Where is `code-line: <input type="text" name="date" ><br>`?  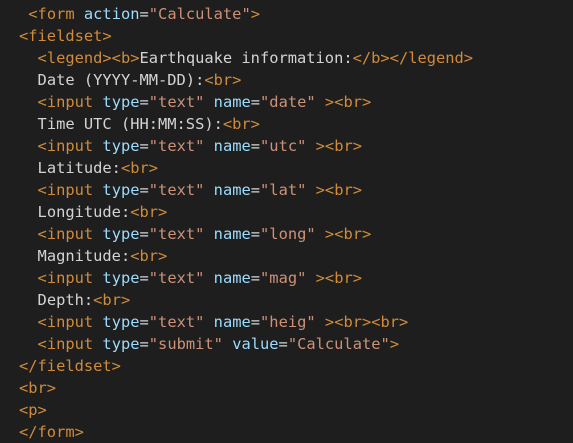 code-line: <input type="text" name="date" ><br> is located at coordinates (195, 102).